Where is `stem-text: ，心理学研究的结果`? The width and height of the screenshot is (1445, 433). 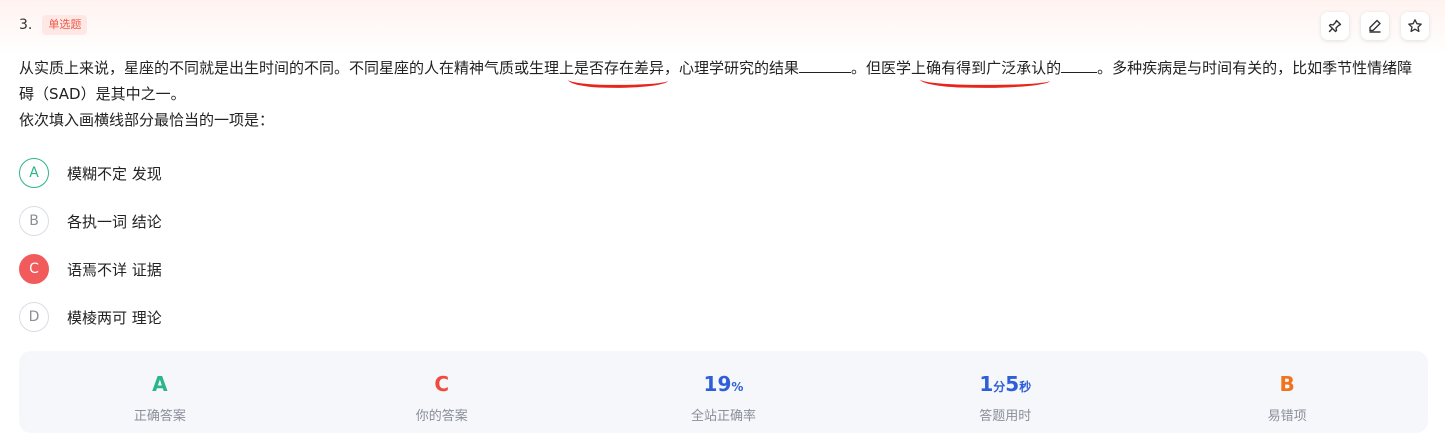 stem-text: ，心理学研究的结果 is located at coordinates (732, 68).